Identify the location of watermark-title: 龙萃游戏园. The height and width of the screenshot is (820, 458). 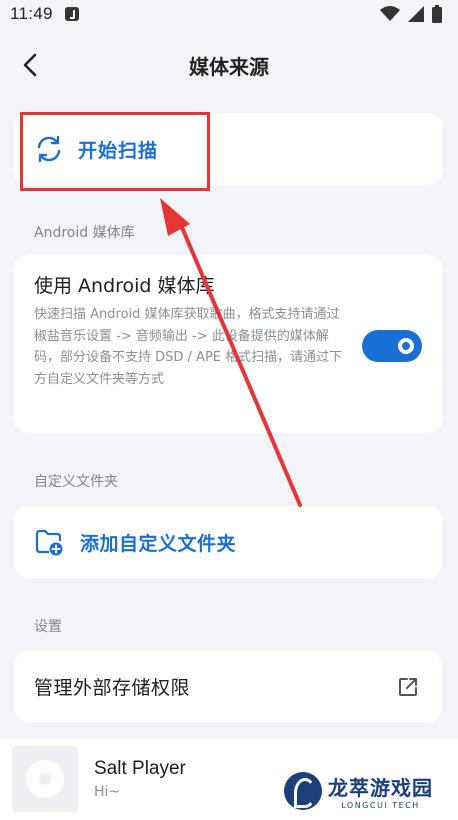
(380, 788).